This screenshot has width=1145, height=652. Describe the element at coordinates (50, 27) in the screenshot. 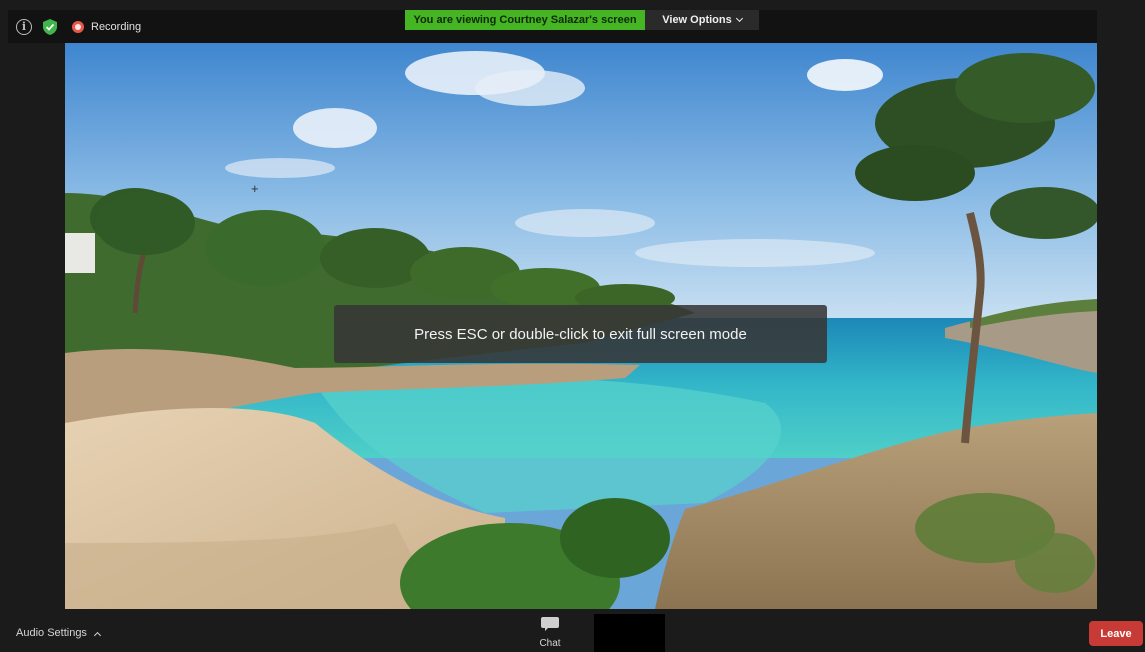

I see `shield-check-icon` at that location.